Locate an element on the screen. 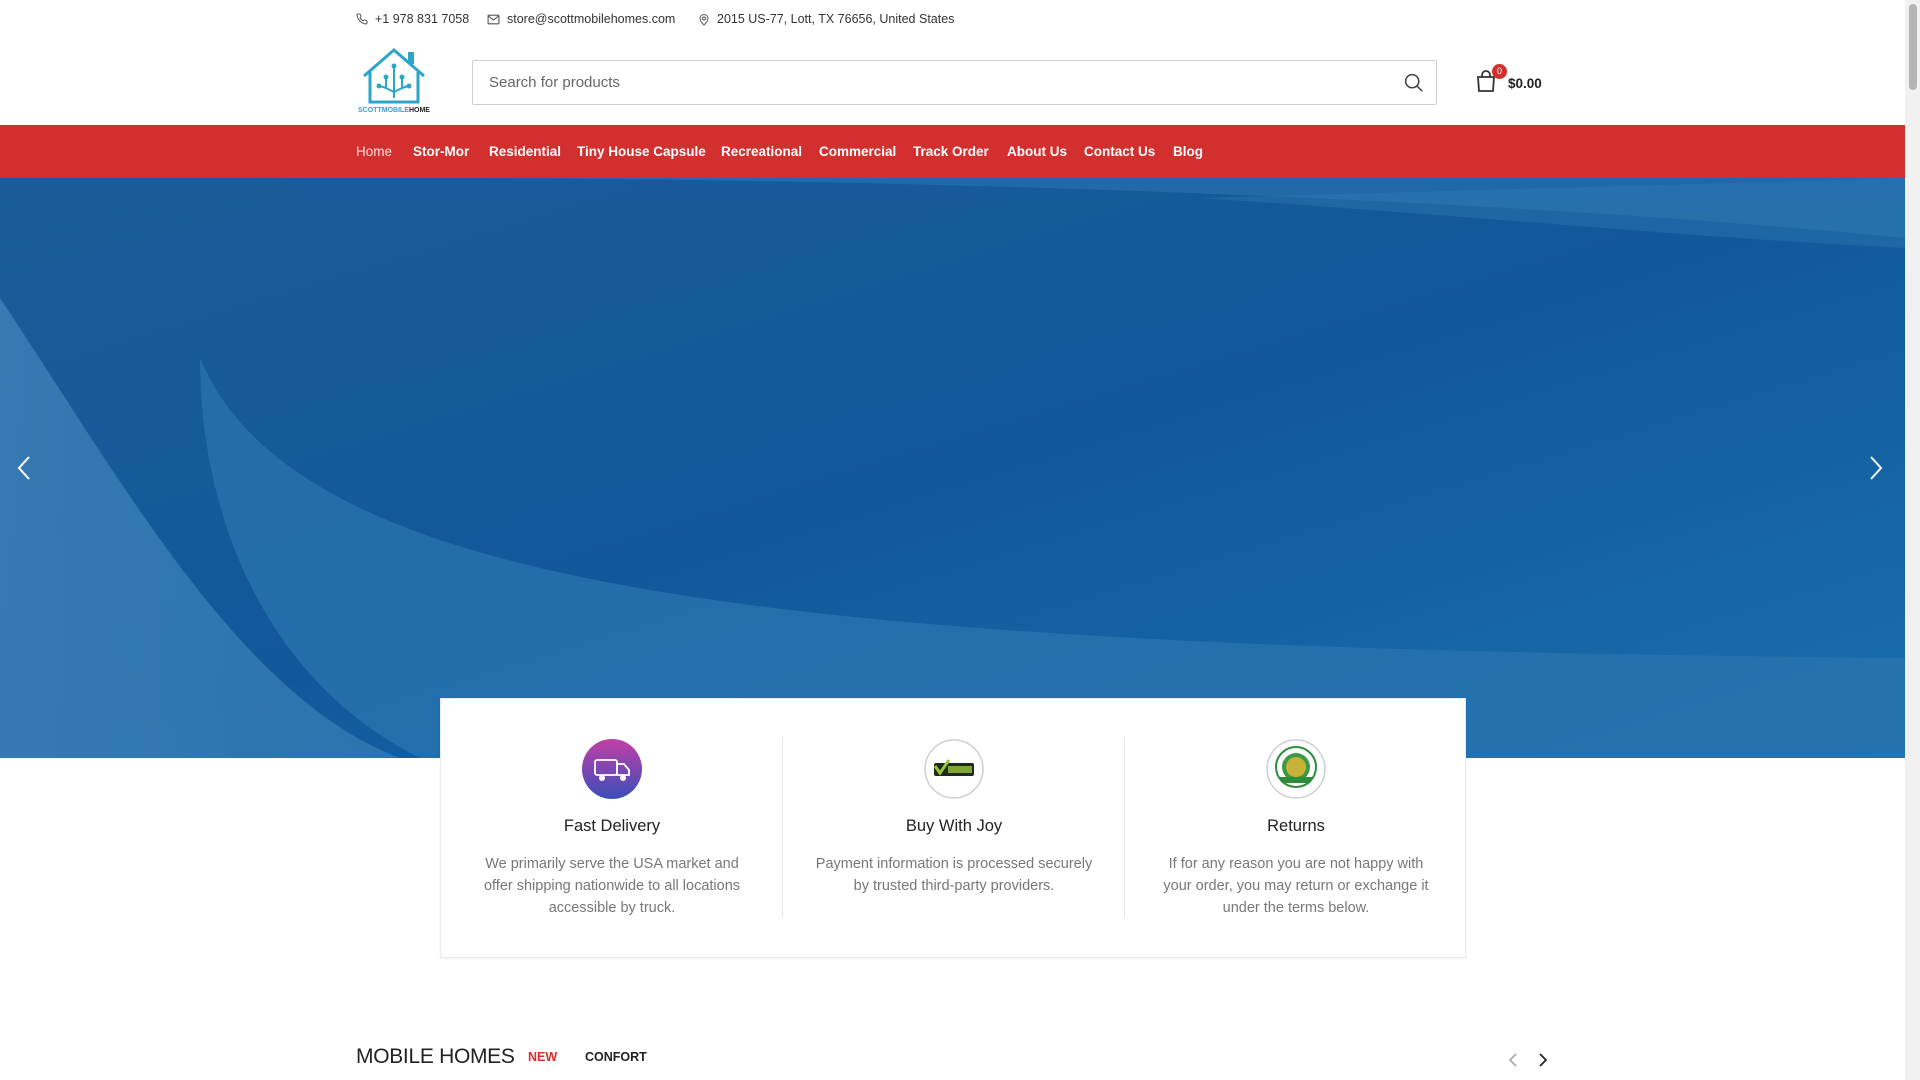  nav-item-residential: Residential is located at coordinates (525, 151).